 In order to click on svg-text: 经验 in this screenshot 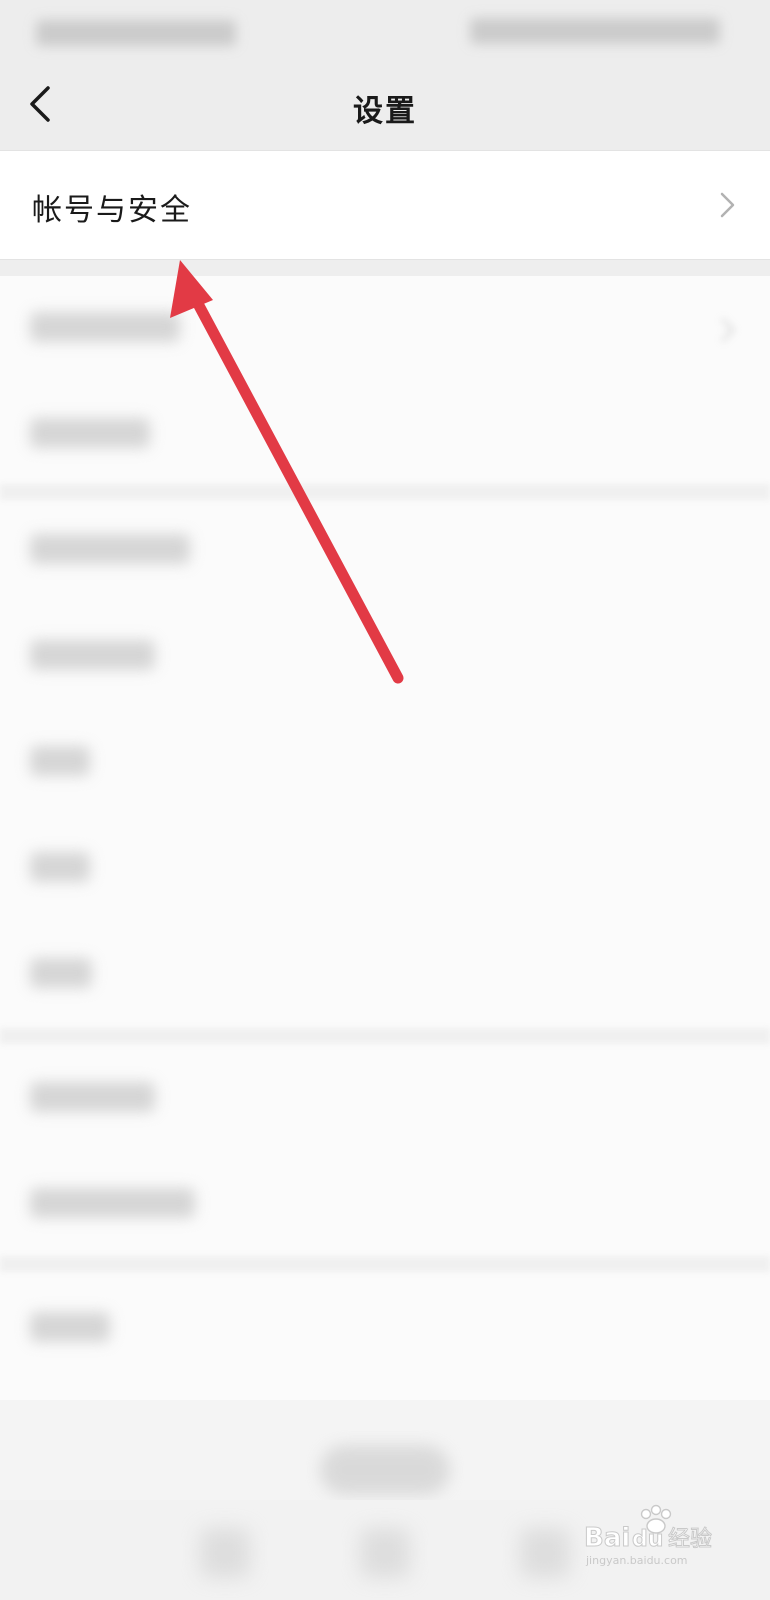, I will do `click(690, 1539)`.